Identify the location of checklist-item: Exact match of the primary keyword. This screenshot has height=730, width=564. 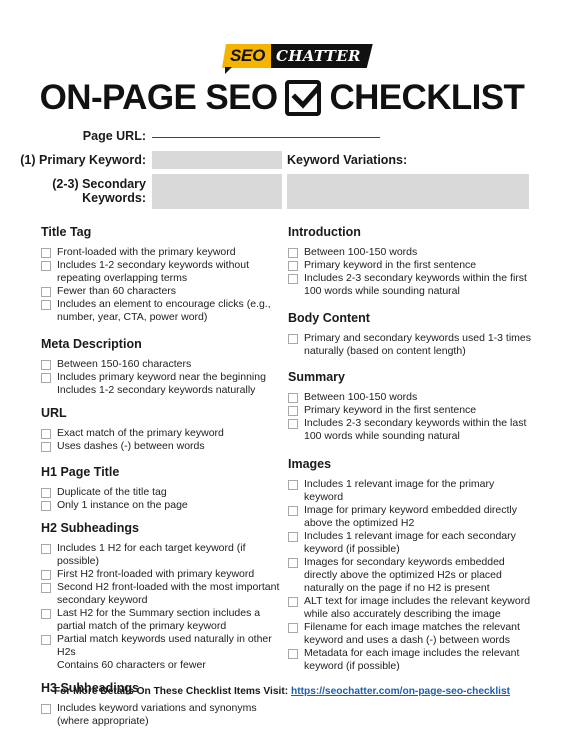
(161, 433).